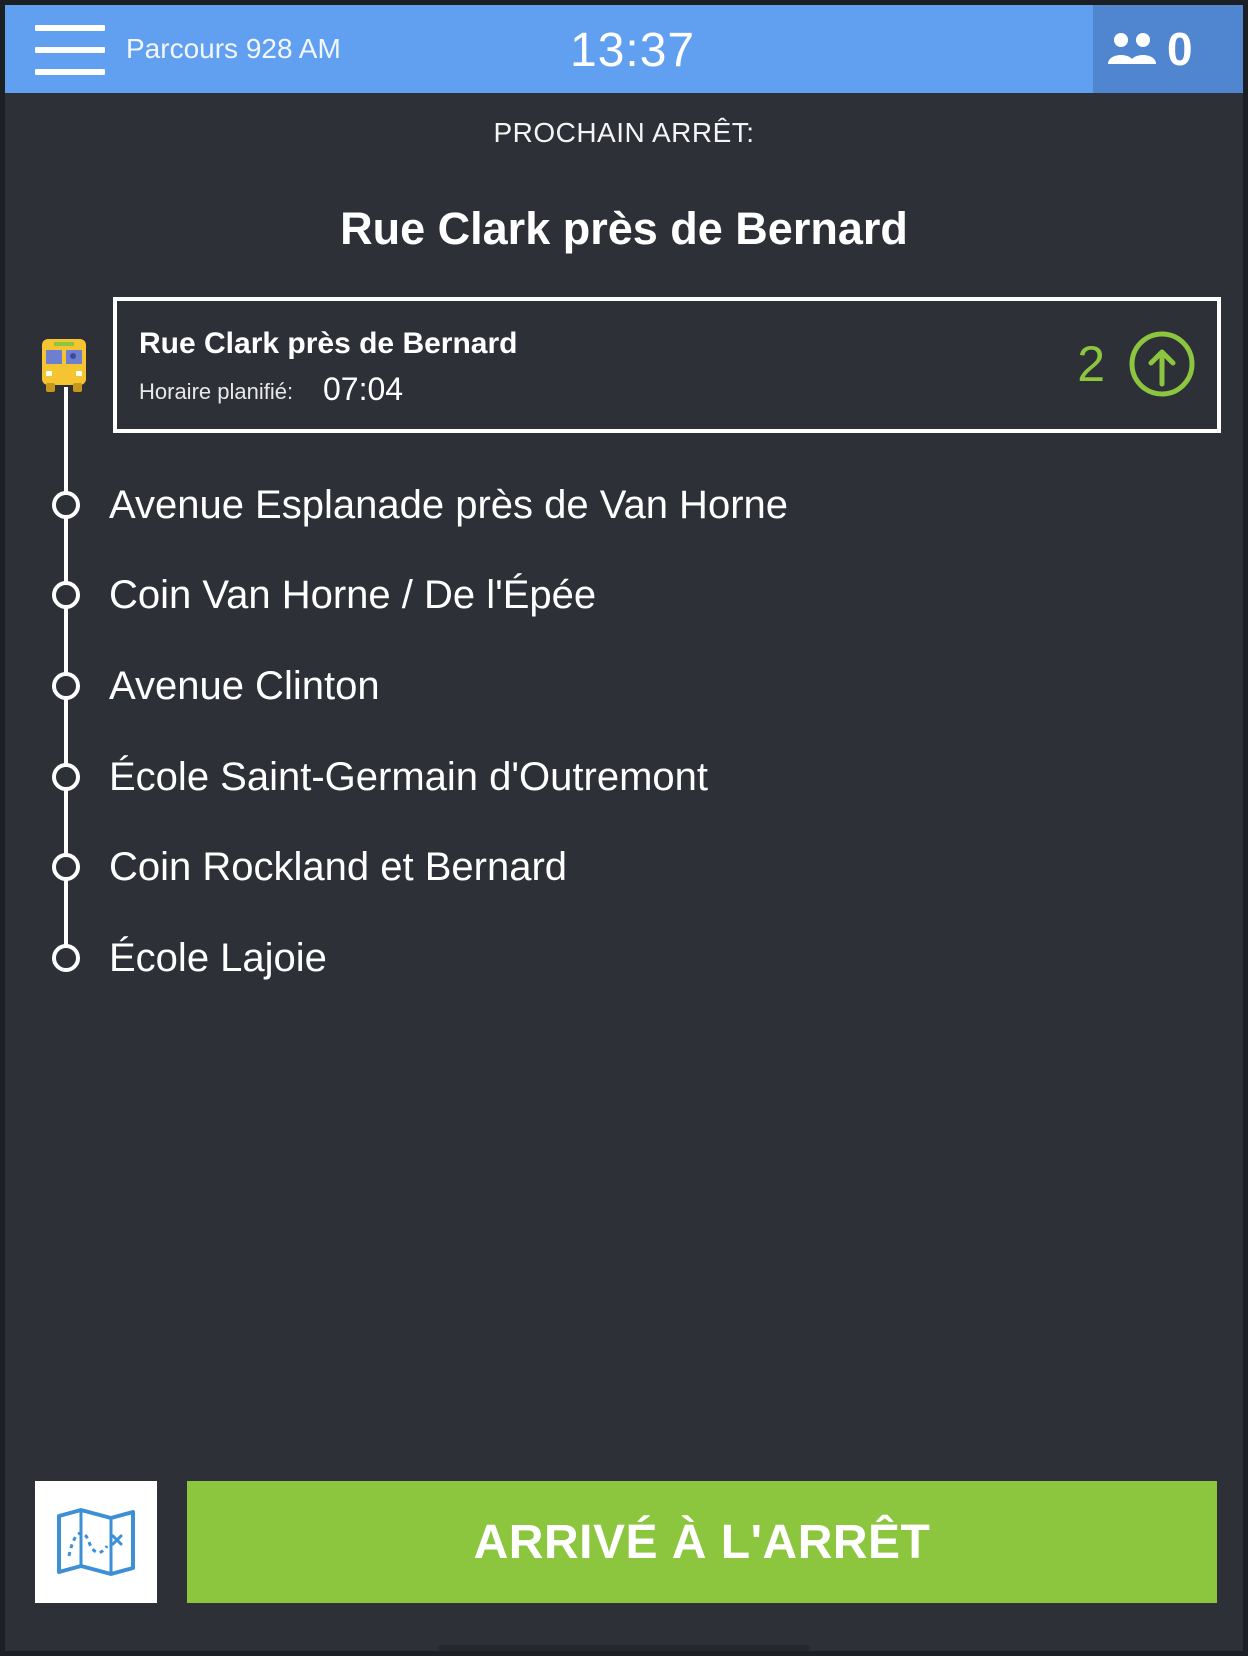  What do you see at coordinates (328, 343) in the screenshot?
I see `current-stop-name: Rue Clark près de Bernard` at bounding box center [328, 343].